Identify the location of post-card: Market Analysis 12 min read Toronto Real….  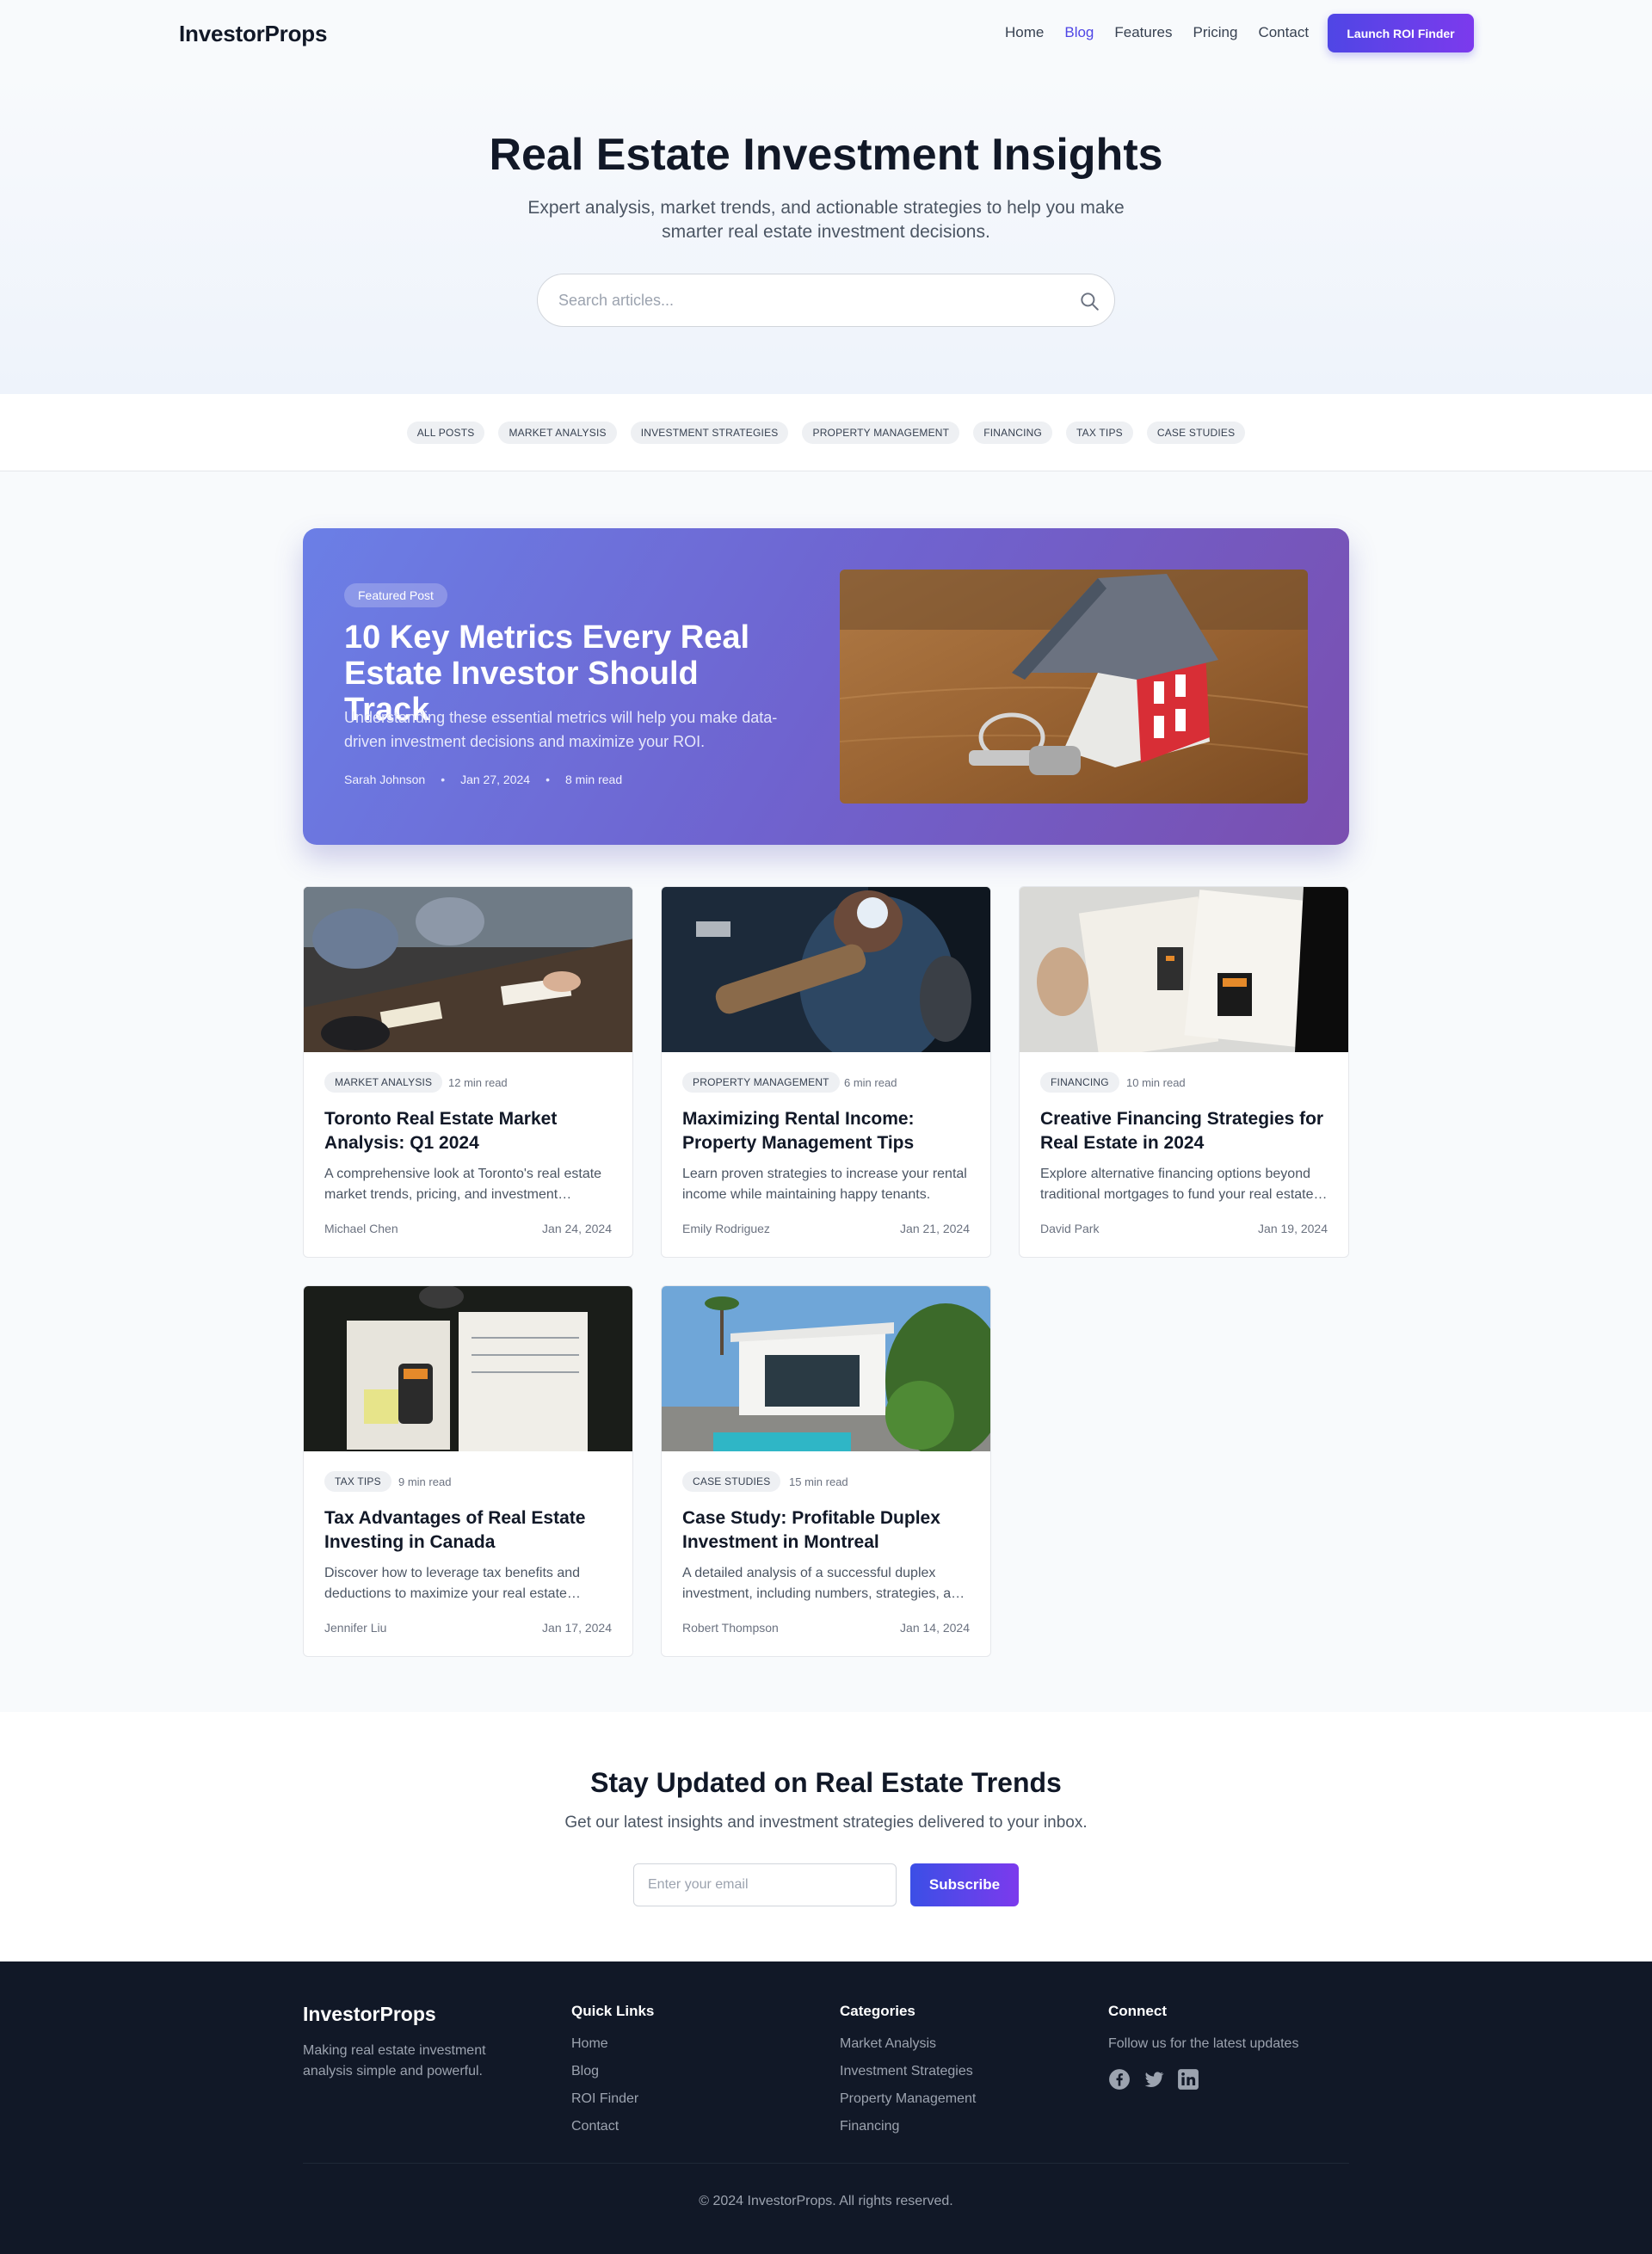
(468, 1072).